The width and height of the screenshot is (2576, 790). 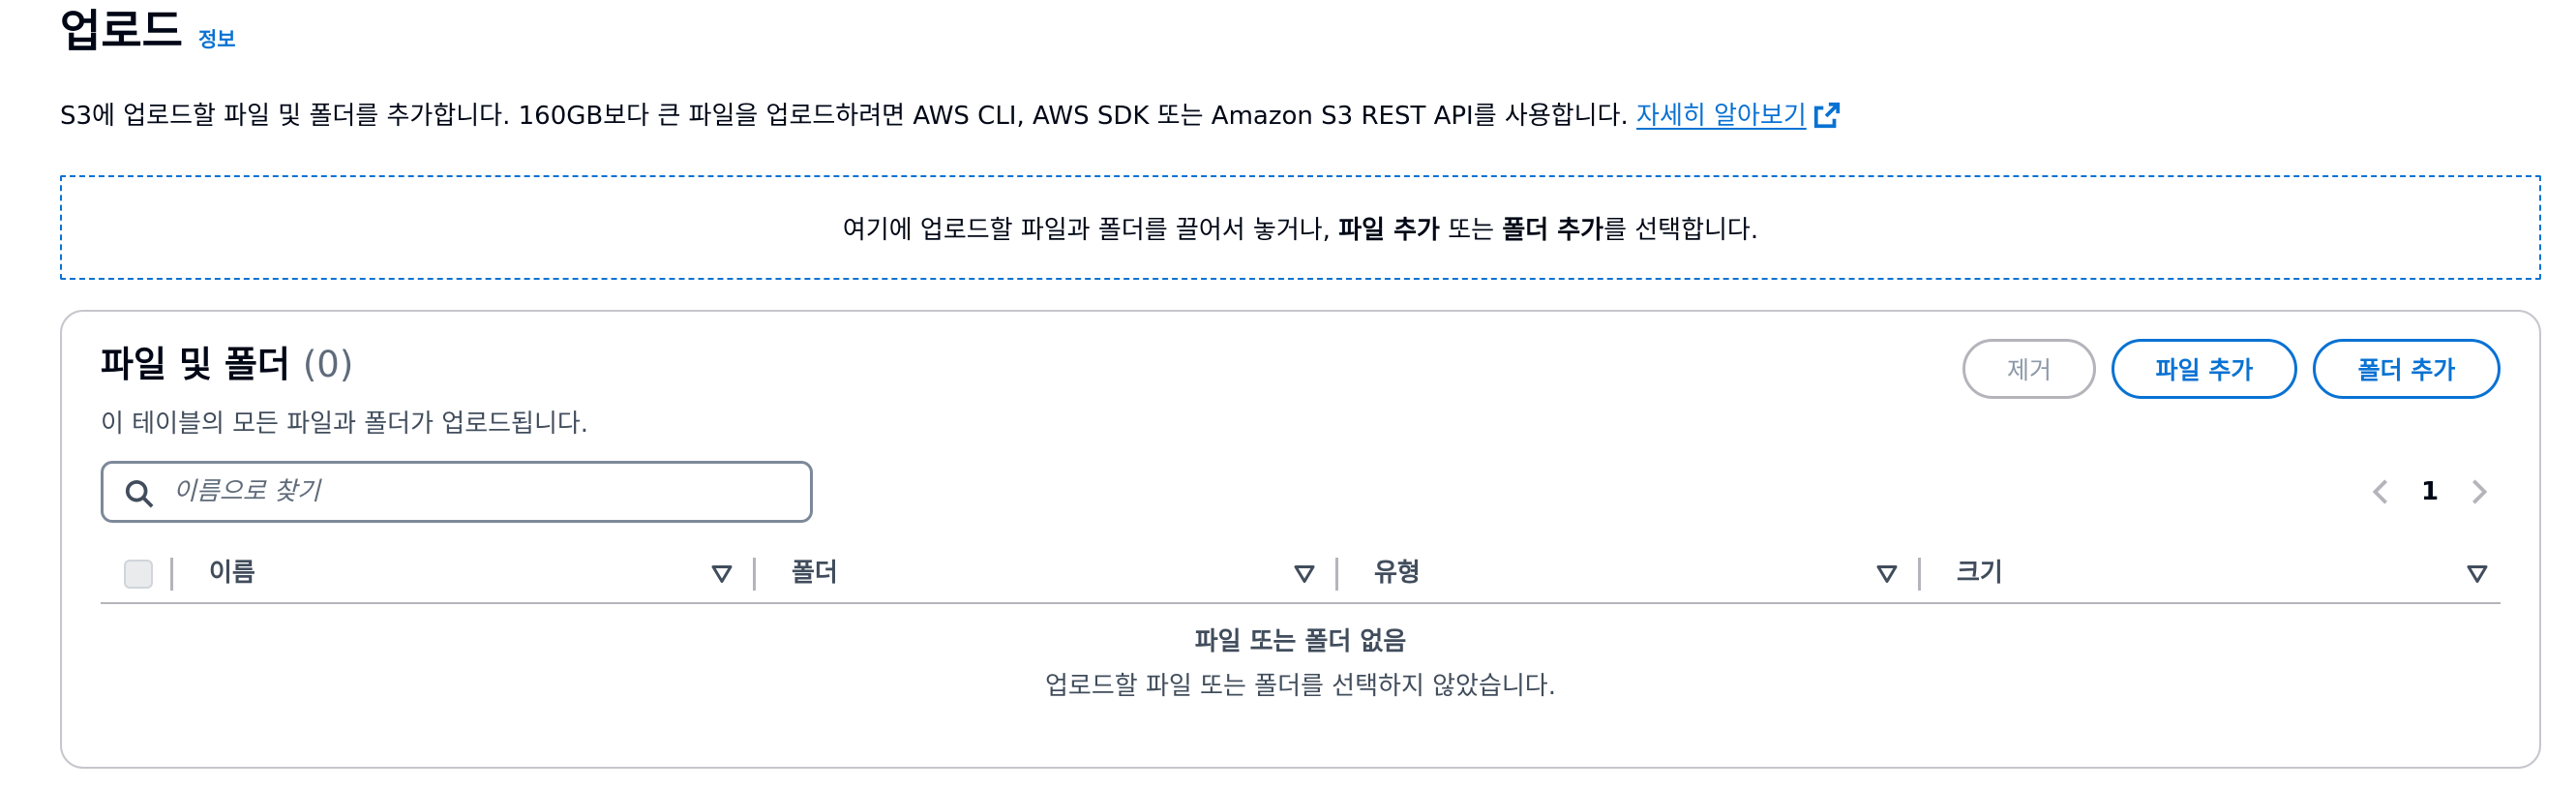 What do you see at coordinates (2029, 369) in the screenshot?
I see `remove-button: 제거` at bounding box center [2029, 369].